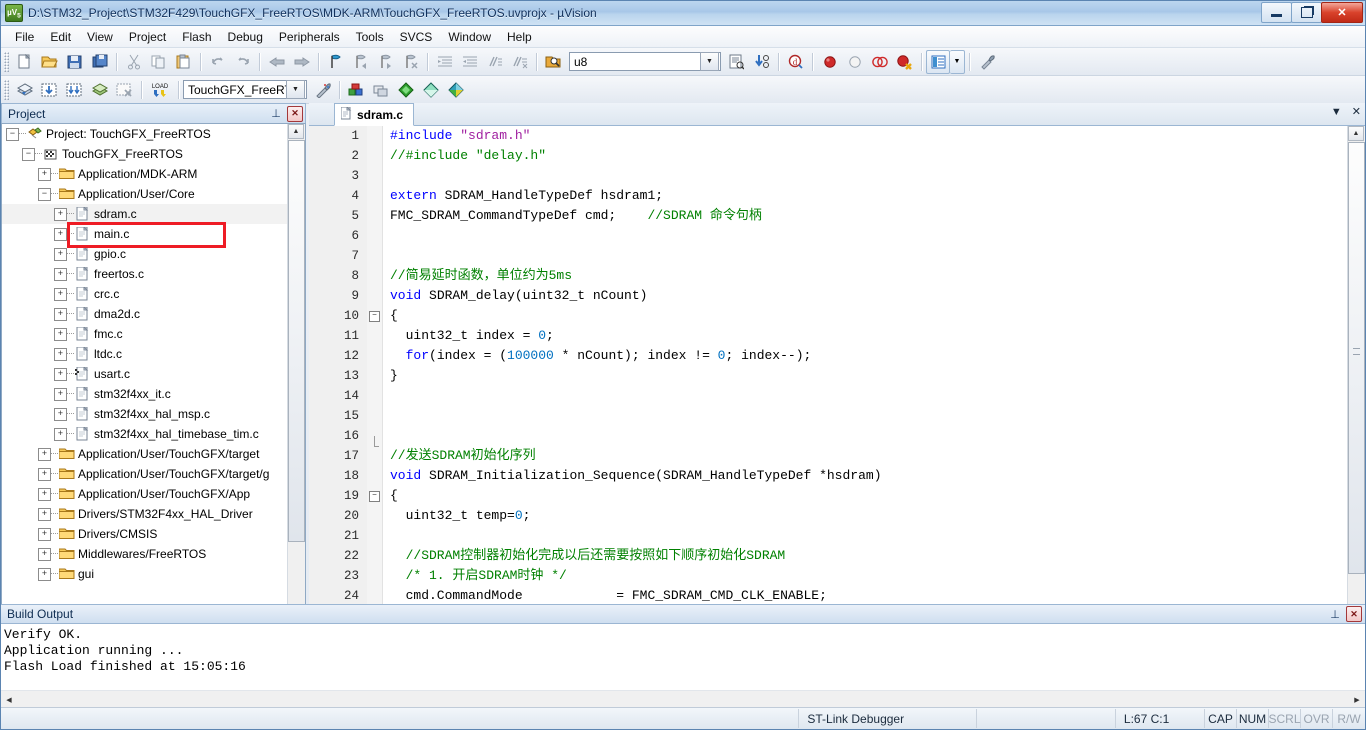  I want to click on tree-item-drivers-cmsis: + Drivers/CMSIS, so click(145, 534).